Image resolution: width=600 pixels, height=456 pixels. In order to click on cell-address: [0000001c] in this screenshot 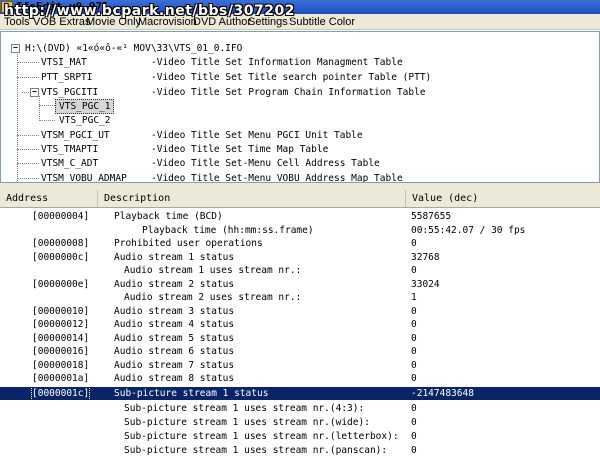, I will do `click(60, 393)`.